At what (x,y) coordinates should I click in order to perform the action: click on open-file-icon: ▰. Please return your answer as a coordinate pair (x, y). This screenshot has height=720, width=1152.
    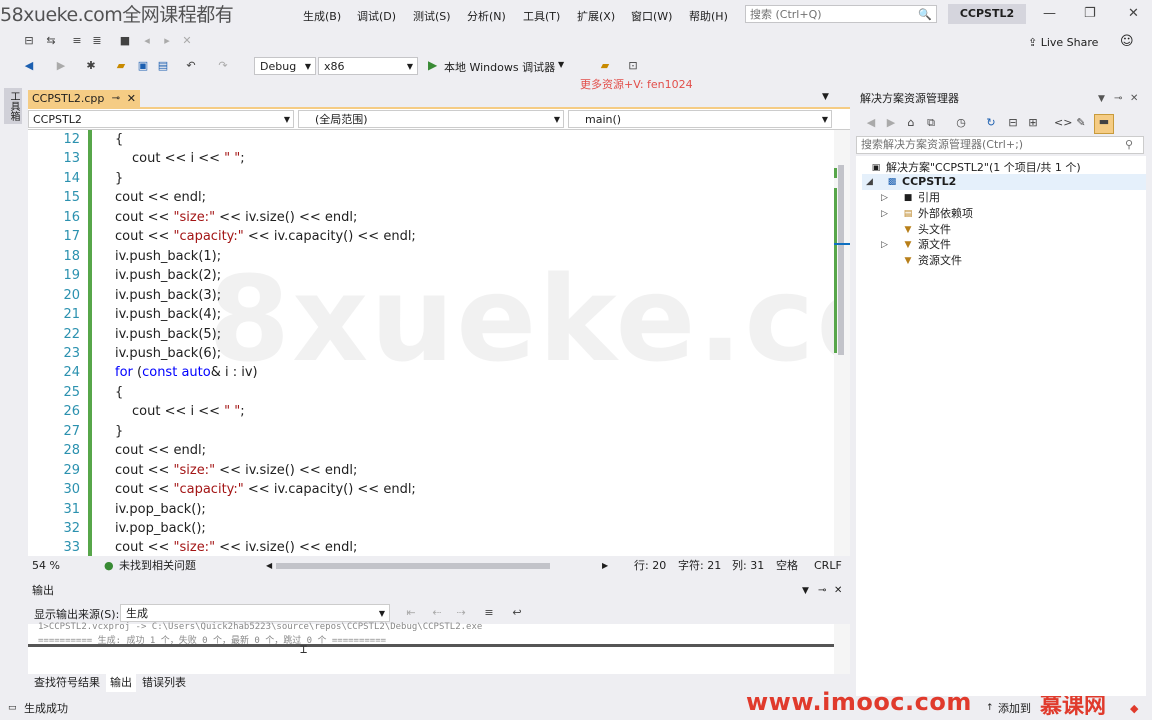
    Looking at the image, I should click on (121, 66).